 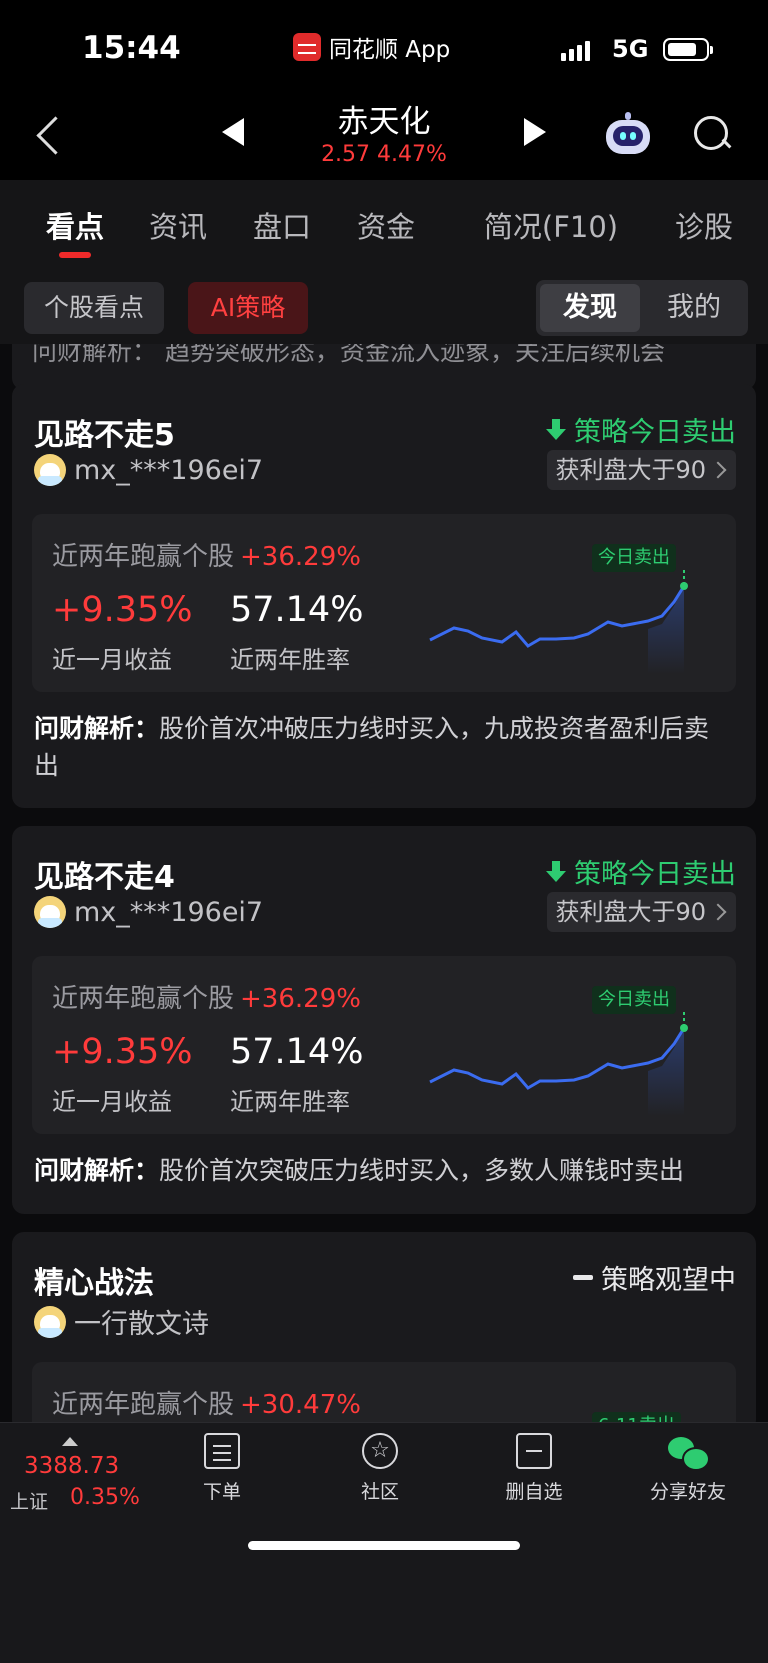 What do you see at coordinates (94, 1283) in the screenshot?
I see `strategy-title: 精心战法` at bounding box center [94, 1283].